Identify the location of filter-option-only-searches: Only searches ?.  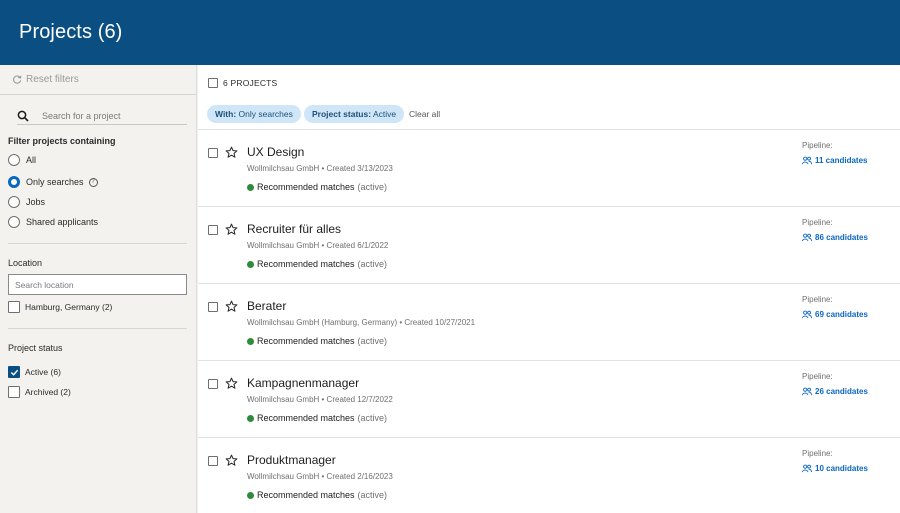
(53, 182).